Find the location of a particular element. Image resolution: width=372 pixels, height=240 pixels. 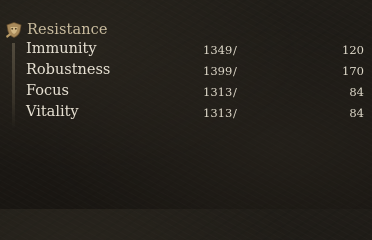

attribute-name: Robustness is located at coordinates (68, 70).